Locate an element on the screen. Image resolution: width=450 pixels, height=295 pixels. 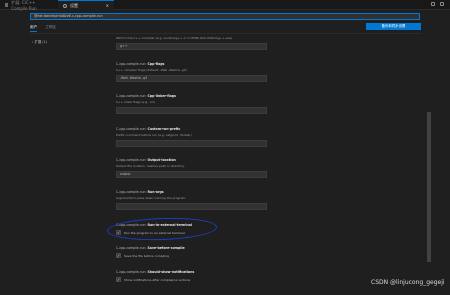
checkbox-label: Save the file before compiling is located at coordinates (146, 255).